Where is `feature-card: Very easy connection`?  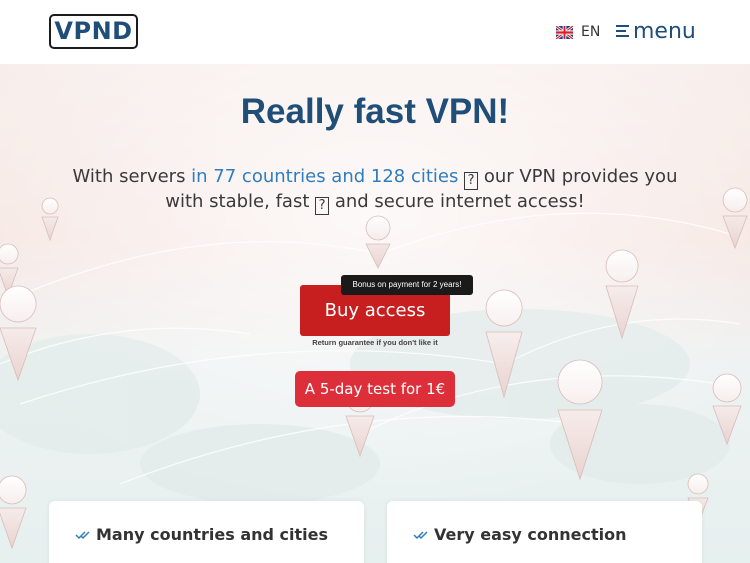 feature-card: Very easy connection is located at coordinates (544, 532).